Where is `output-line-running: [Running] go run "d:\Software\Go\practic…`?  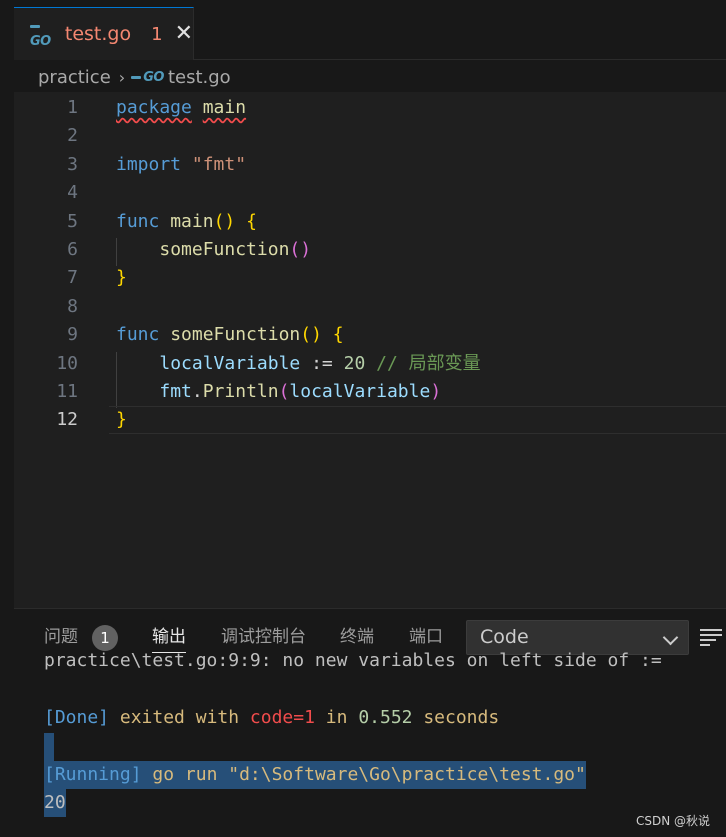
output-line-running: [Running] go run "d:\Software\Go\practic… is located at coordinates (315, 775).